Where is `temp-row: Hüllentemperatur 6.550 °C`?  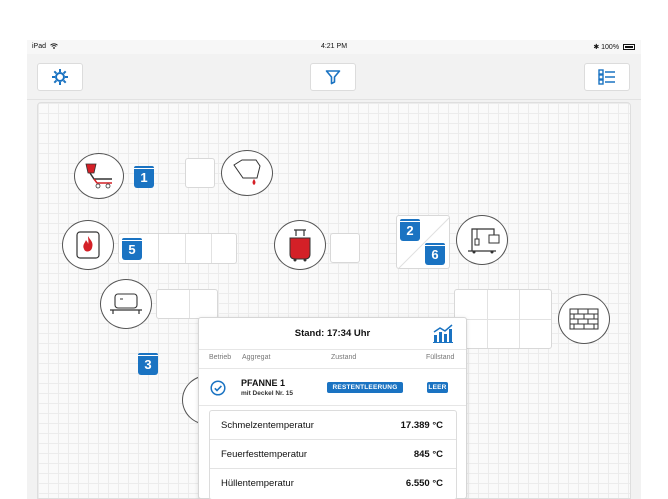
temp-row: Hüllentemperatur 6.550 °C is located at coordinates (332, 483).